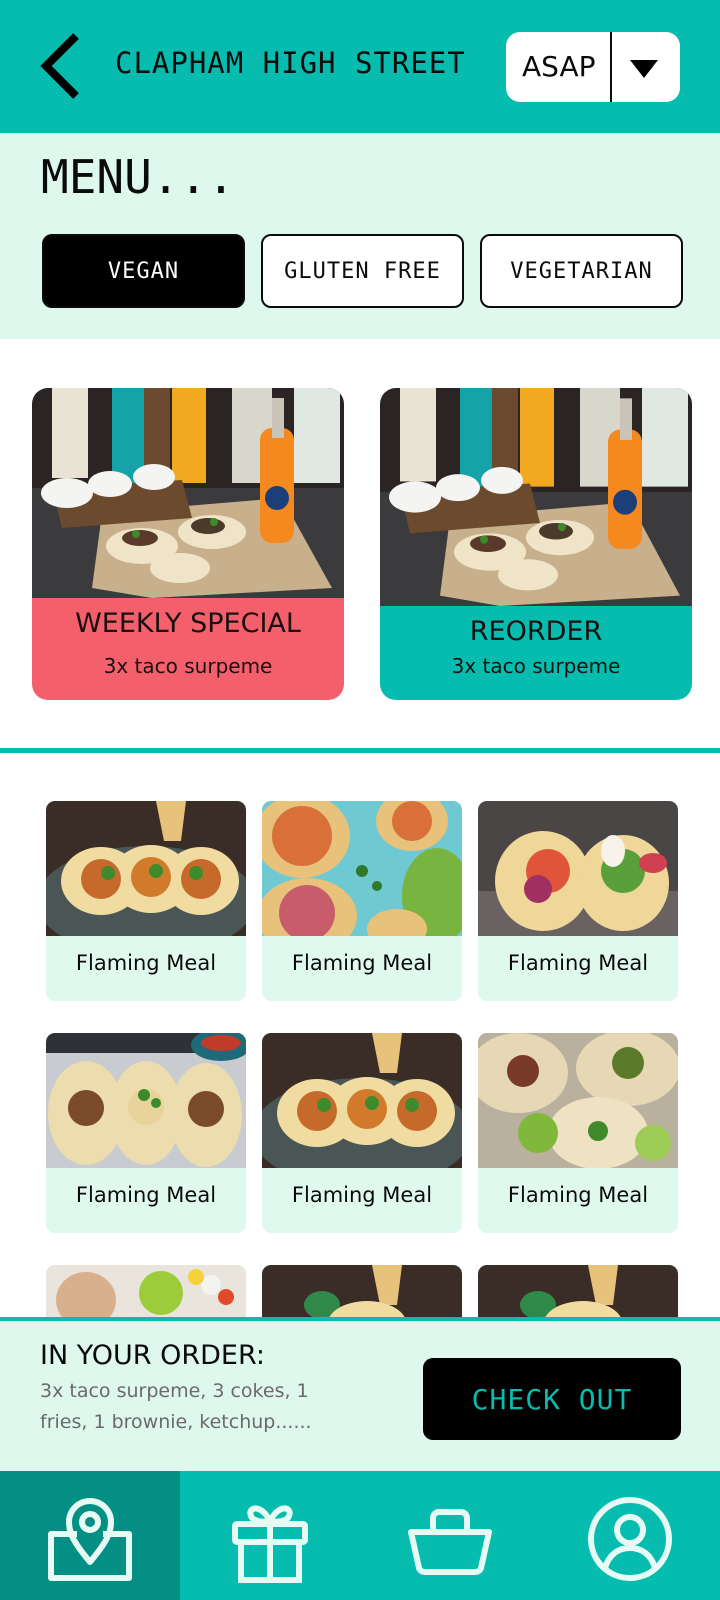 The width and height of the screenshot is (720, 1600). I want to click on filter-vegan: VEGAN, so click(143, 271).